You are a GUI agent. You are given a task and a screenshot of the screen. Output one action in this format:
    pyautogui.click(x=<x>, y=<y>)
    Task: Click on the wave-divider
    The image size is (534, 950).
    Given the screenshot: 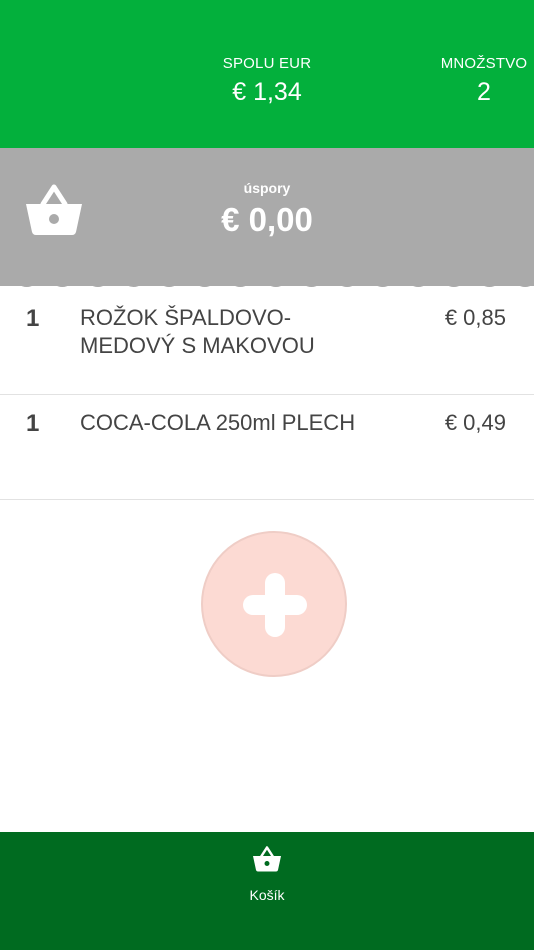 What is the action you would take?
    pyautogui.click(x=267, y=281)
    